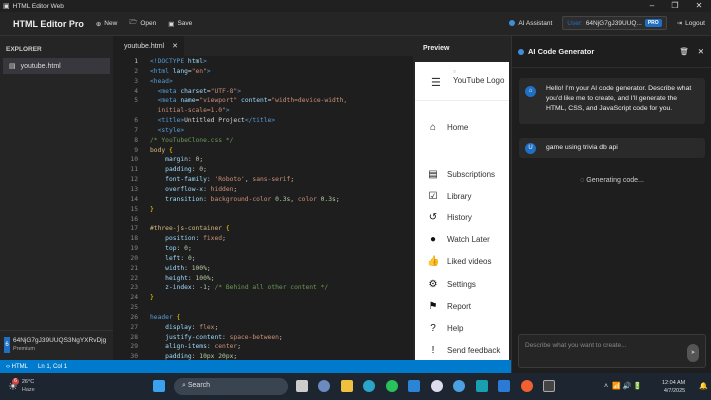 This screenshot has width=711, height=400. Describe the element at coordinates (162, 131) in the screenshot. I see `line-text: <style>` at that location.